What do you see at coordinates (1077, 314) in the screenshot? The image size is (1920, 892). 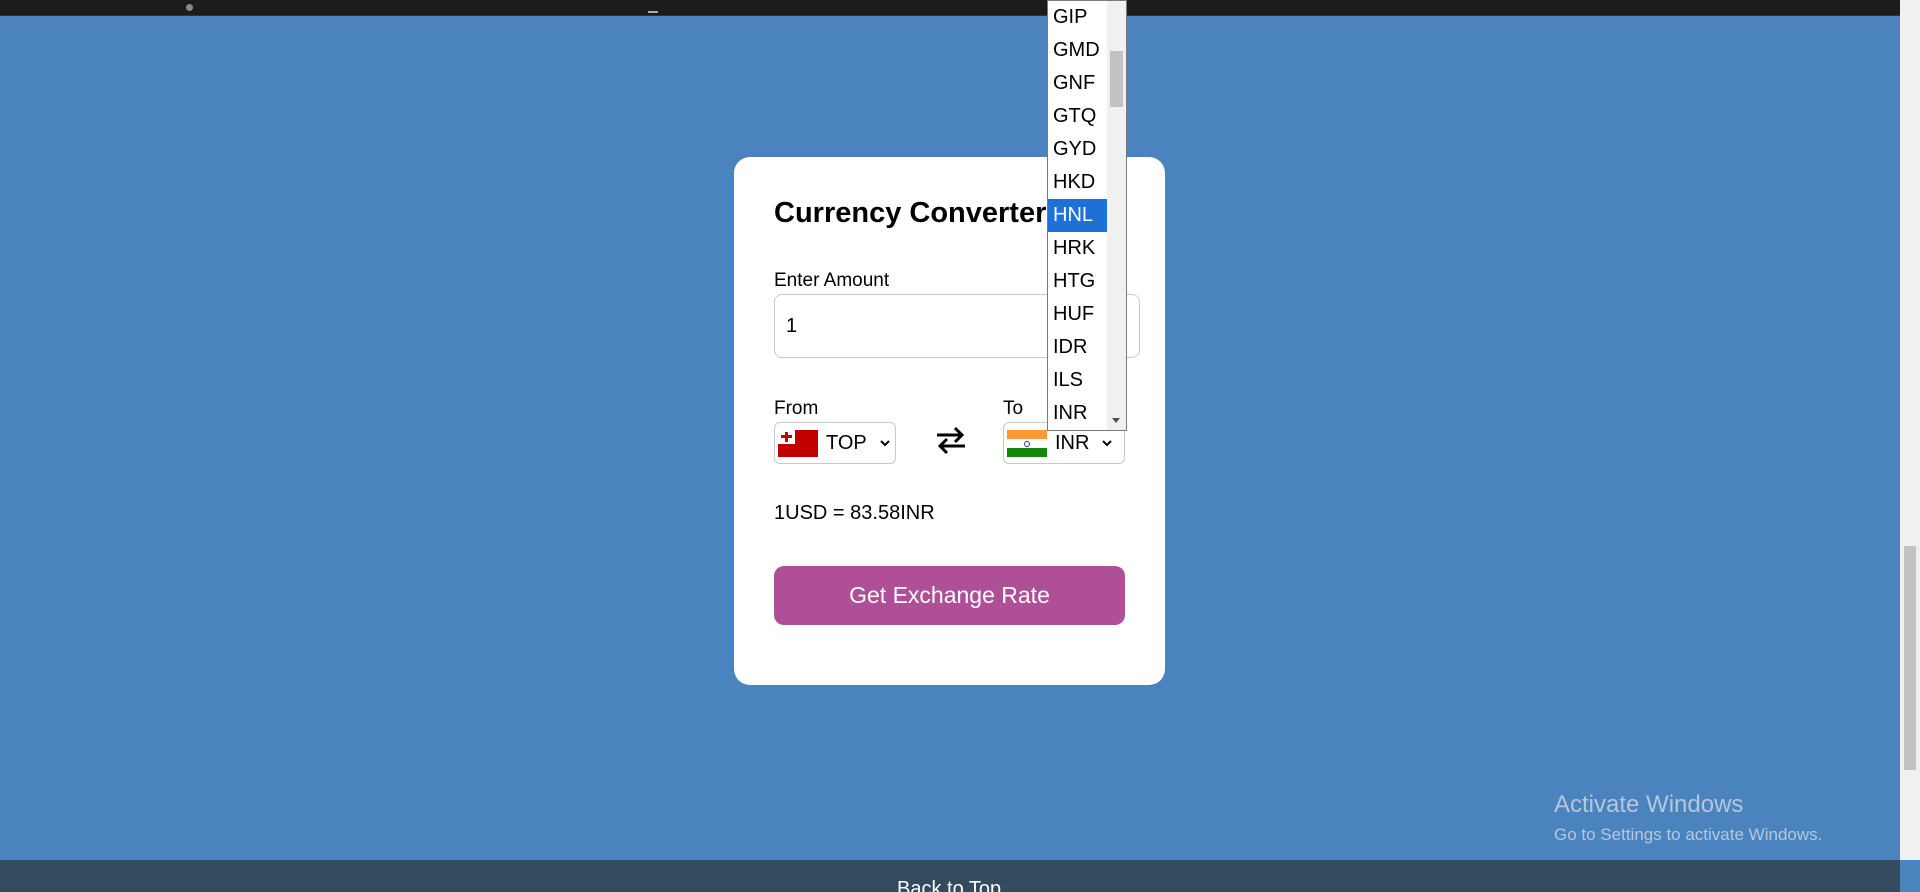 I see `dropdown-option: HUF` at bounding box center [1077, 314].